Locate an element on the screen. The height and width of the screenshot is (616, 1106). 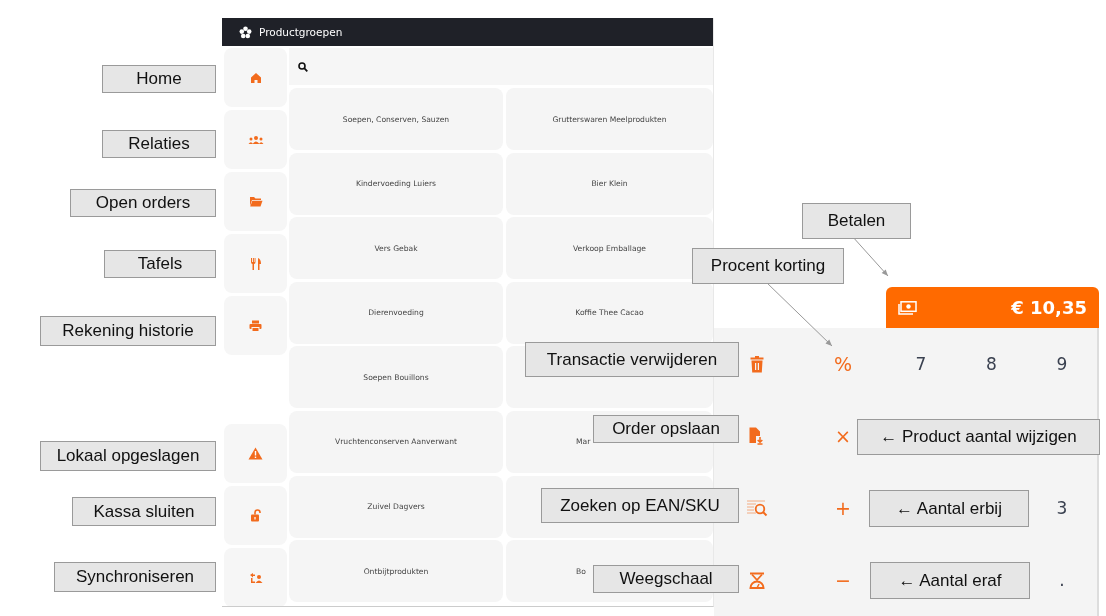
digit-key: . is located at coordinates (1062, 580).